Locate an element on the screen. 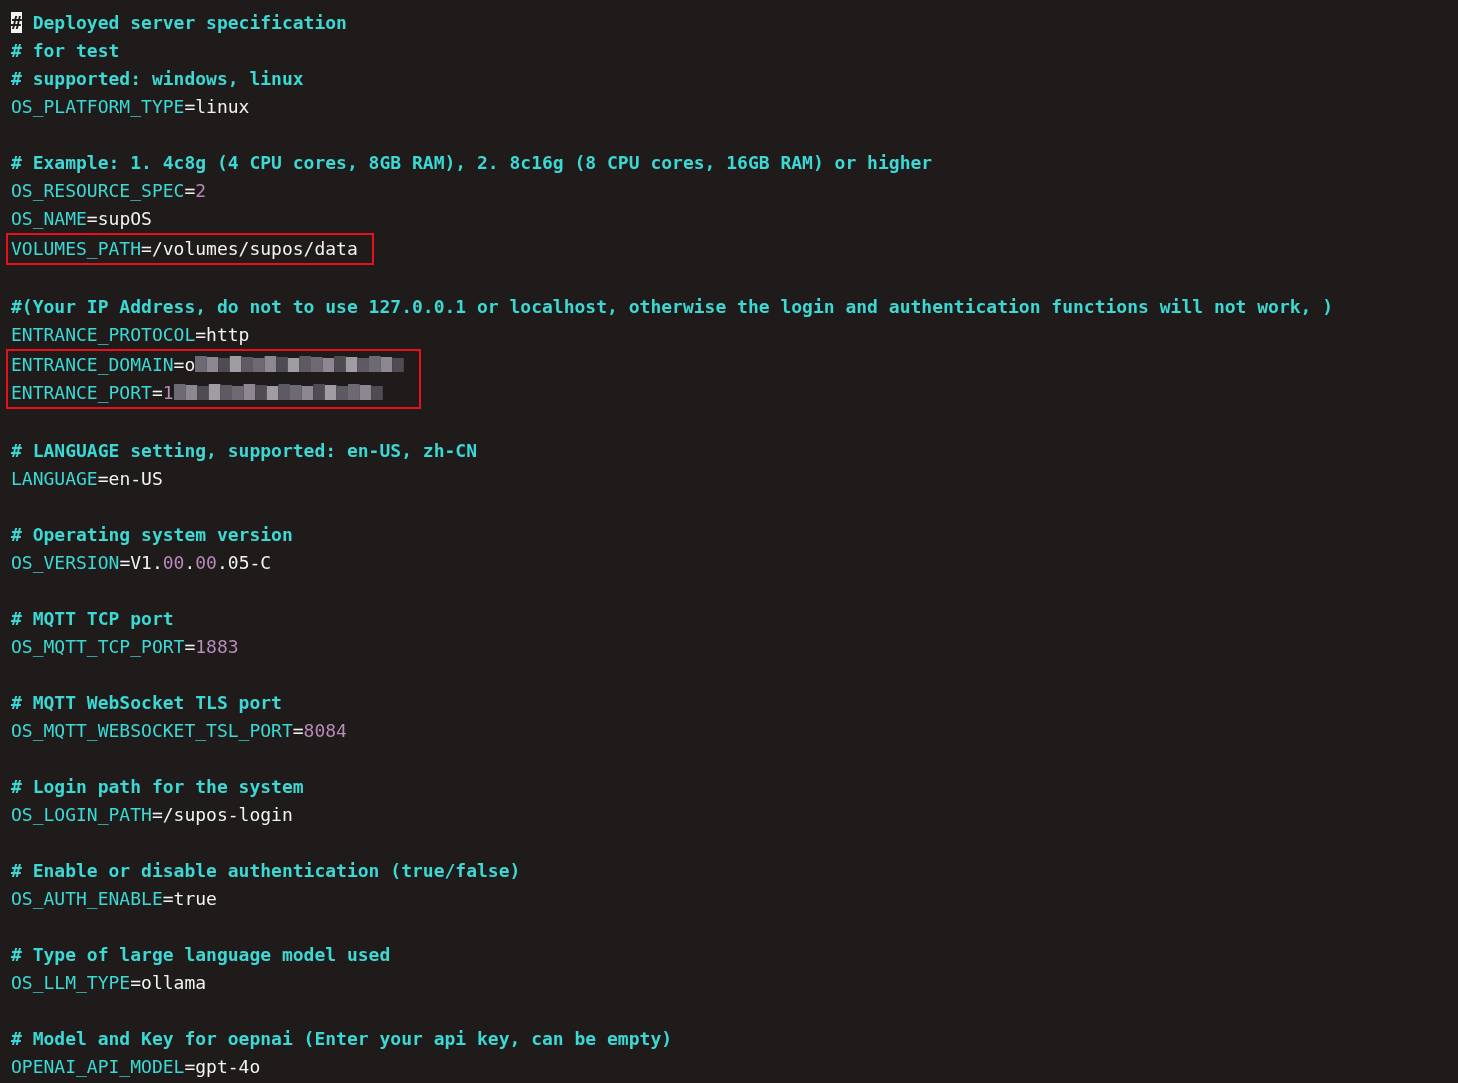  comment-line: # Login path for the system is located at coordinates (157, 787).